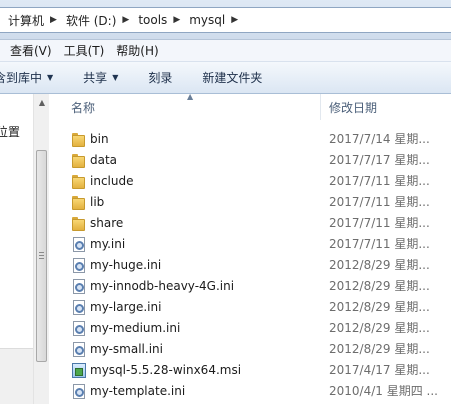 The width and height of the screenshot is (451, 404). I want to click on address-bar: 计算机 ▶ 软件 (D:) ▶ tools ▶ mysql ▶, so click(225, 20).